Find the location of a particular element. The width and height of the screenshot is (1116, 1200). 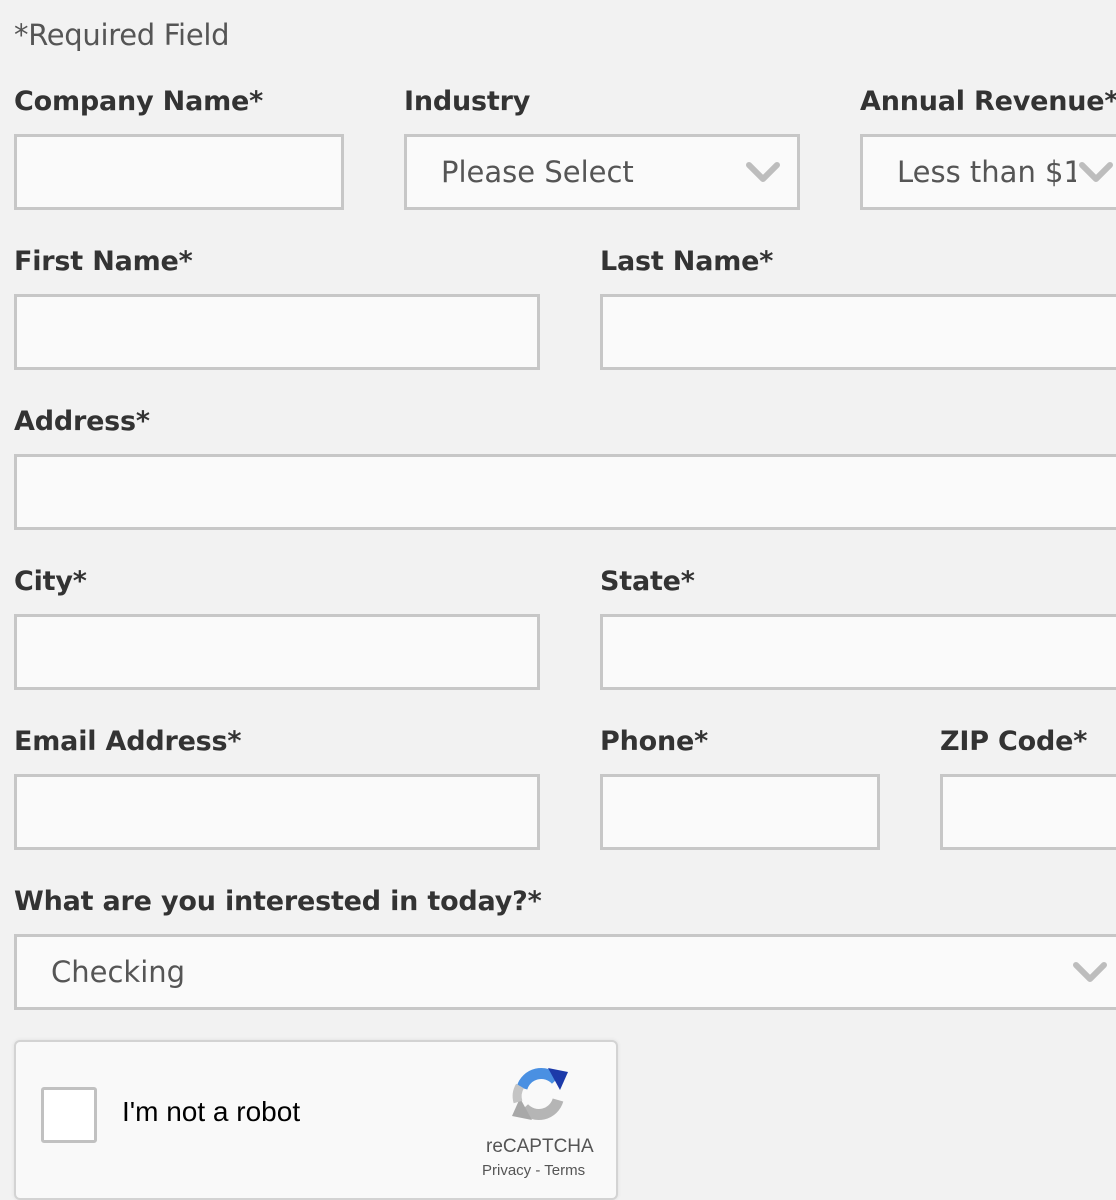

email-label: Email Address* is located at coordinates (128, 741).